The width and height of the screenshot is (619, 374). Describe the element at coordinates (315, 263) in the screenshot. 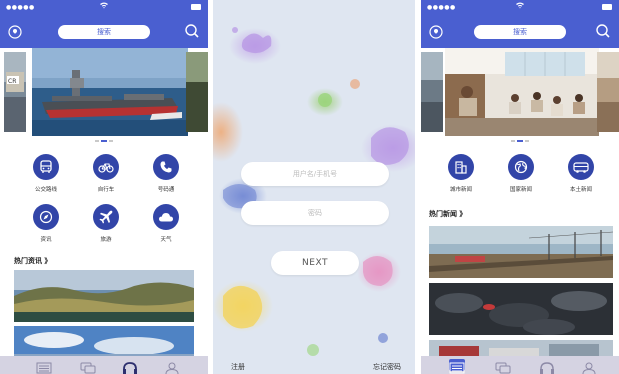

I see `next-button: NEXT` at that location.